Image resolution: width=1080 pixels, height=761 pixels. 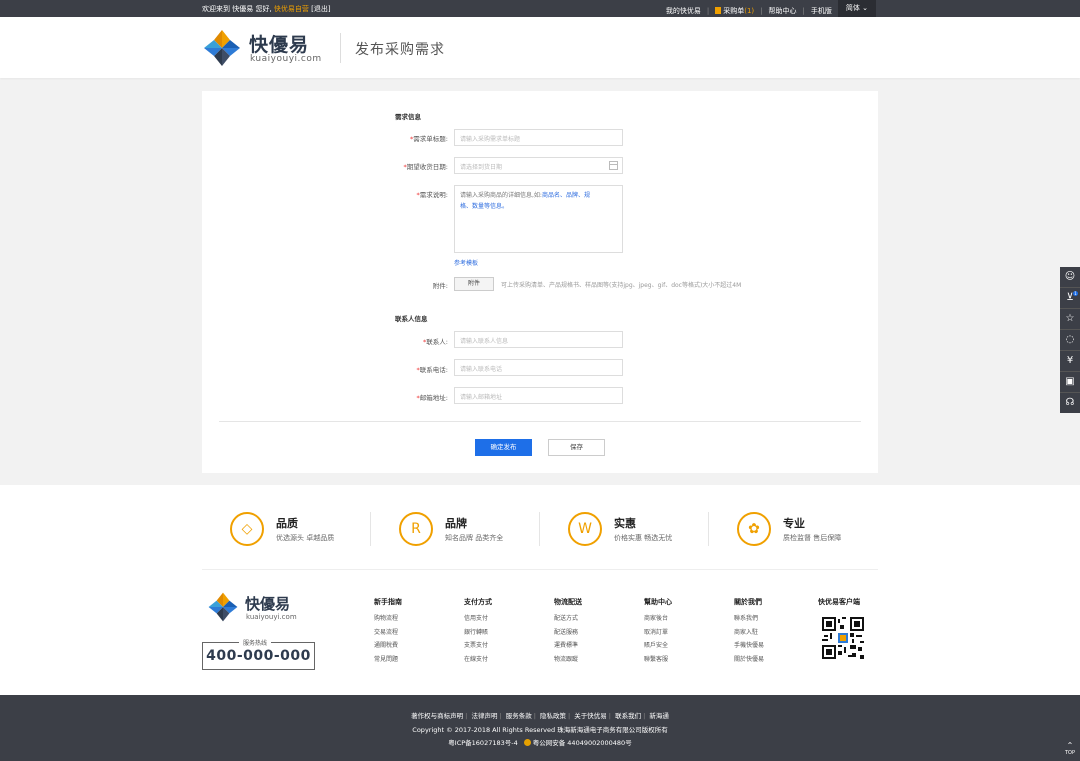 What do you see at coordinates (411, 319) in the screenshot?
I see `section-title-contact: 联系人信息` at bounding box center [411, 319].